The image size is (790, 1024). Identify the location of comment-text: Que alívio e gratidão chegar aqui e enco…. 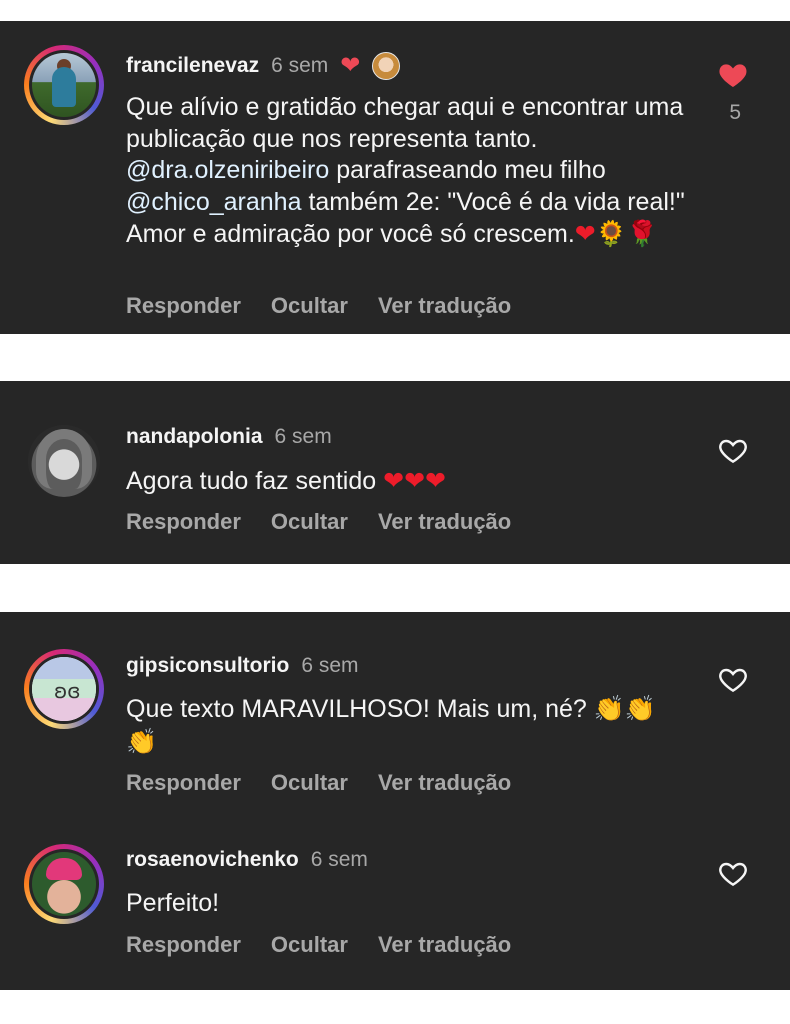
(406, 171).